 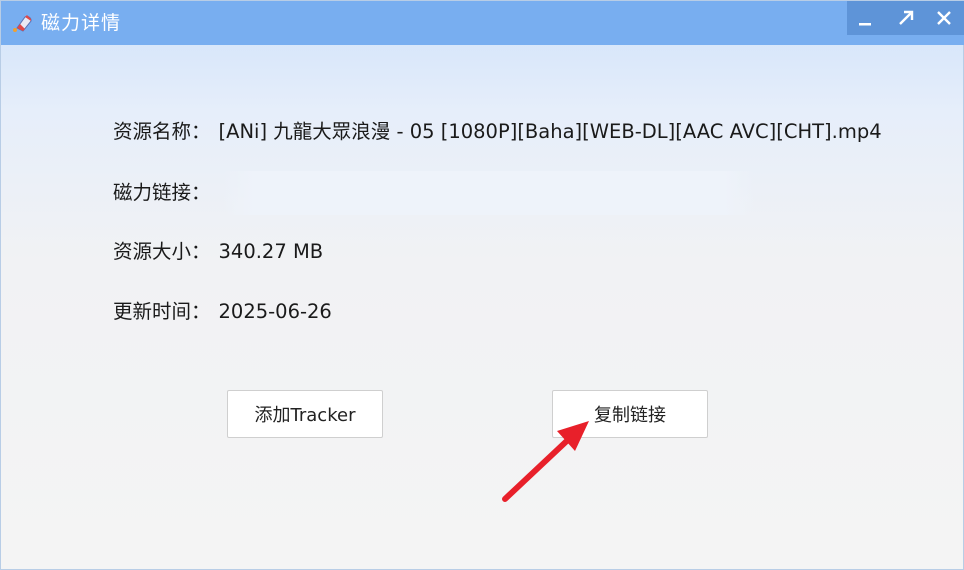 I want to click on window-controls, so click(x=905, y=18).